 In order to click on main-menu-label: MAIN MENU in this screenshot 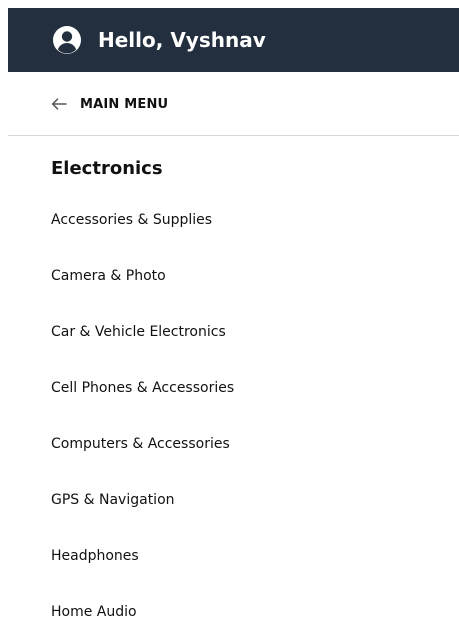, I will do `click(124, 104)`.